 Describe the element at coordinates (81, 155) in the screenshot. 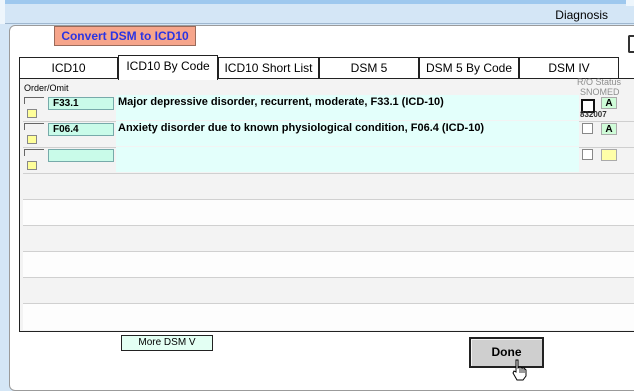

I see `code-field` at that location.